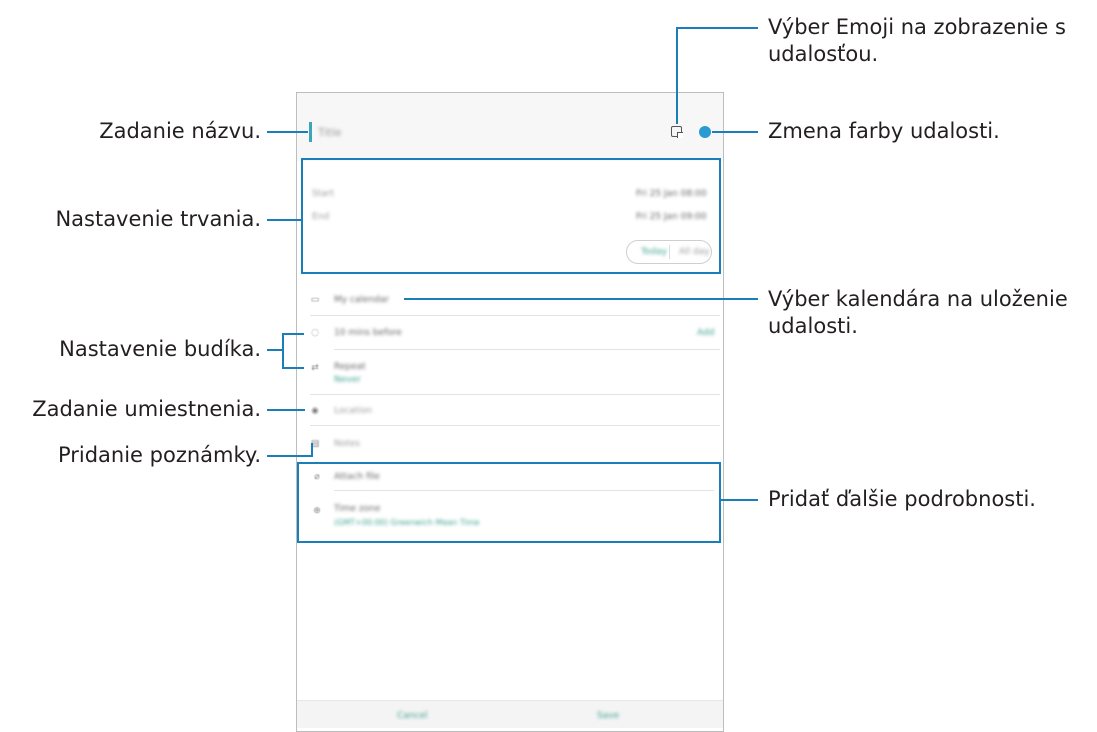  I want to click on repeat-label: Repeat, so click(350, 367).